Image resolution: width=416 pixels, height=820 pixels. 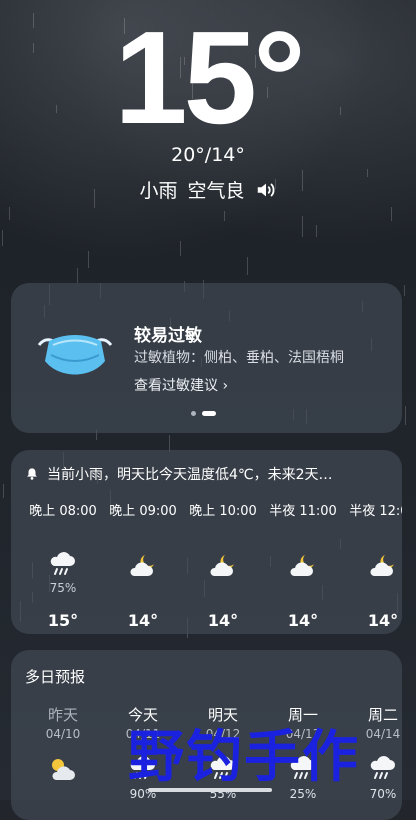 What do you see at coordinates (143, 565) in the screenshot?
I see `hourly-item: 晚上 09:00 14°` at bounding box center [143, 565].